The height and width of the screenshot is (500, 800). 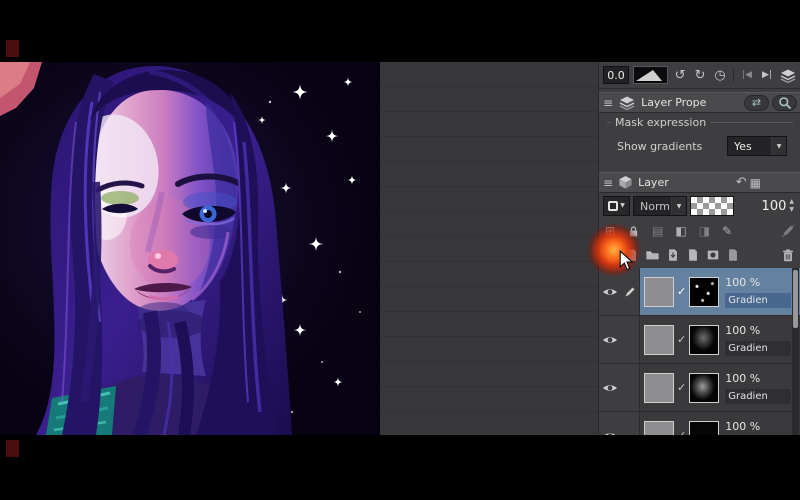 I want to click on new-folder-button, so click(x=652, y=255).